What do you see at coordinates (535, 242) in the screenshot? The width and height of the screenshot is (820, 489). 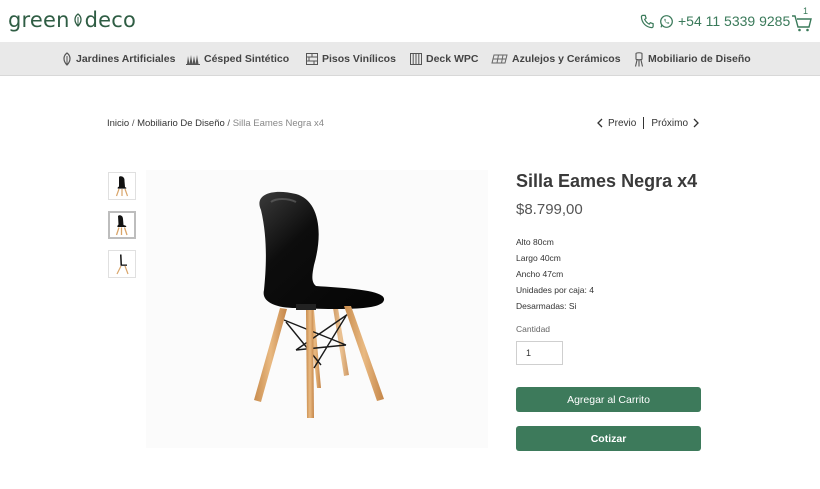 I see `spec-height: Alto 80cm` at bounding box center [535, 242].